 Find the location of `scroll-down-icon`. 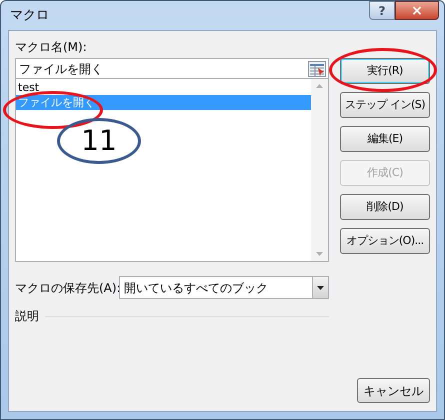

scroll-down-icon is located at coordinates (319, 254).